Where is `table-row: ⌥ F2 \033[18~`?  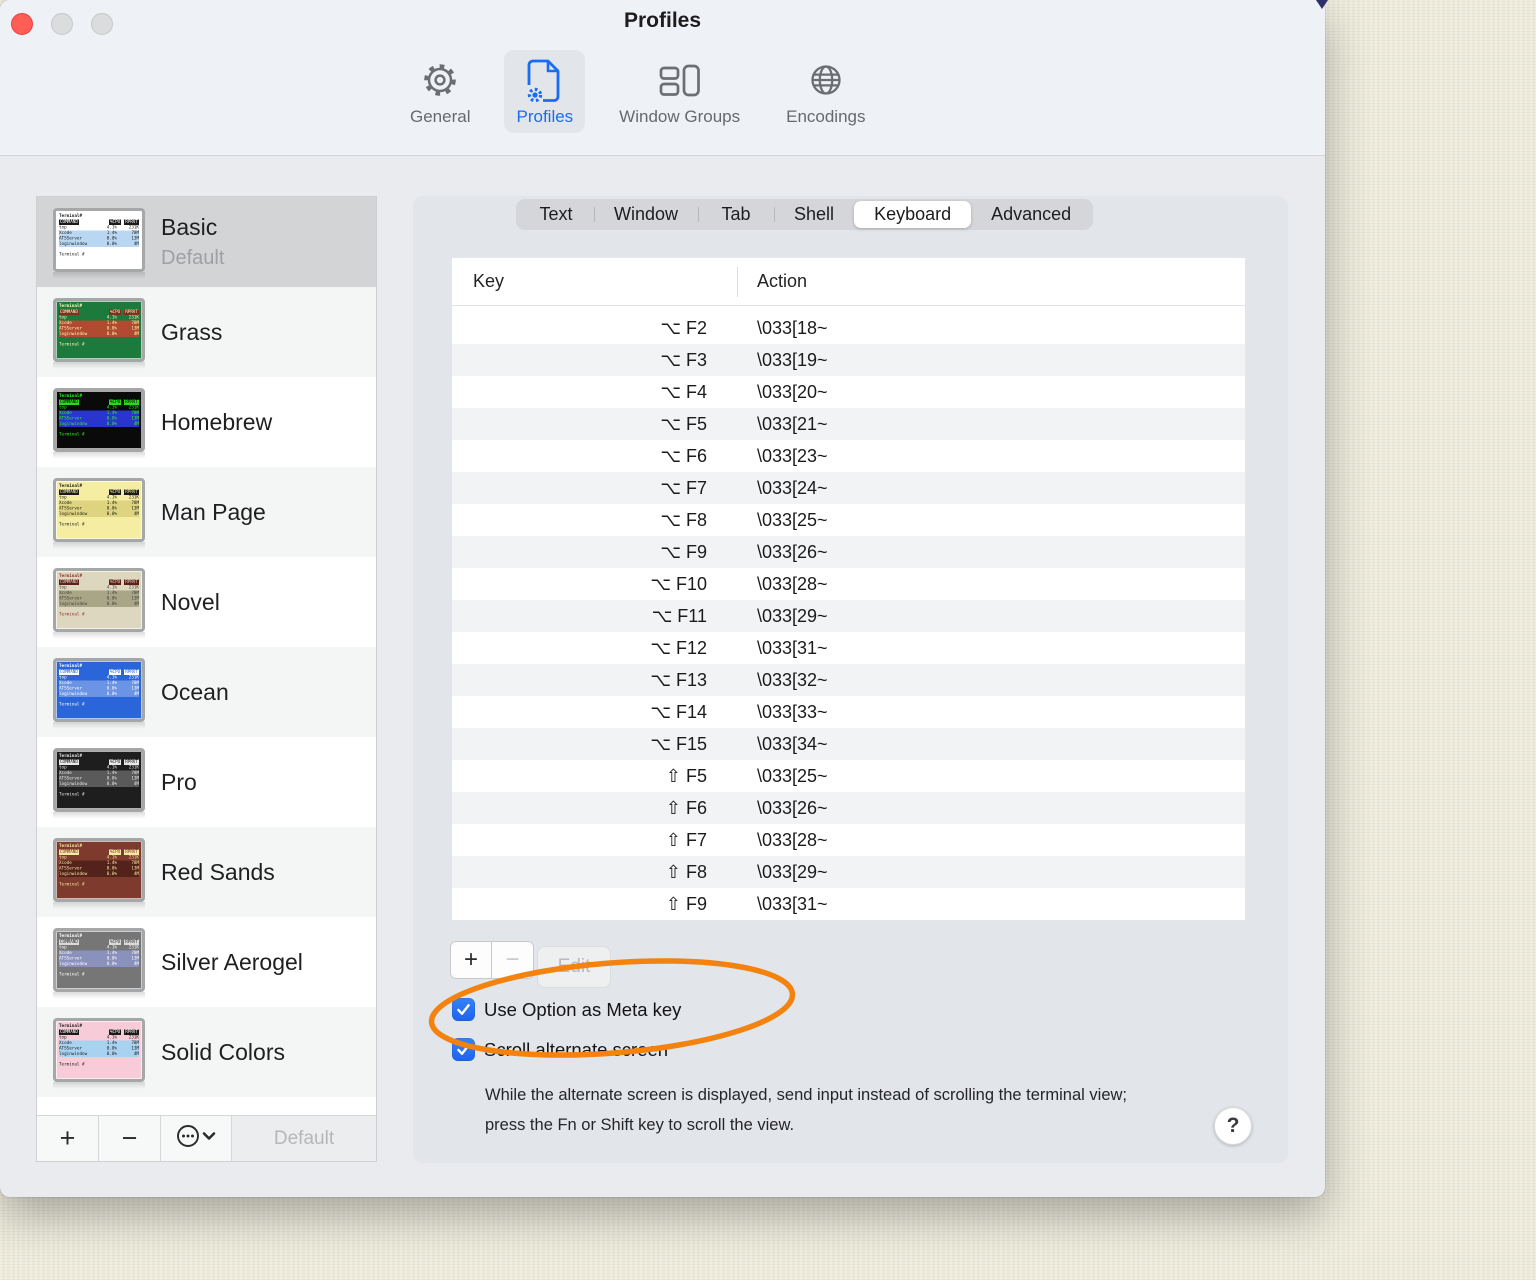 table-row: ⌥ F2 \033[18~ is located at coordinates (848, 328).